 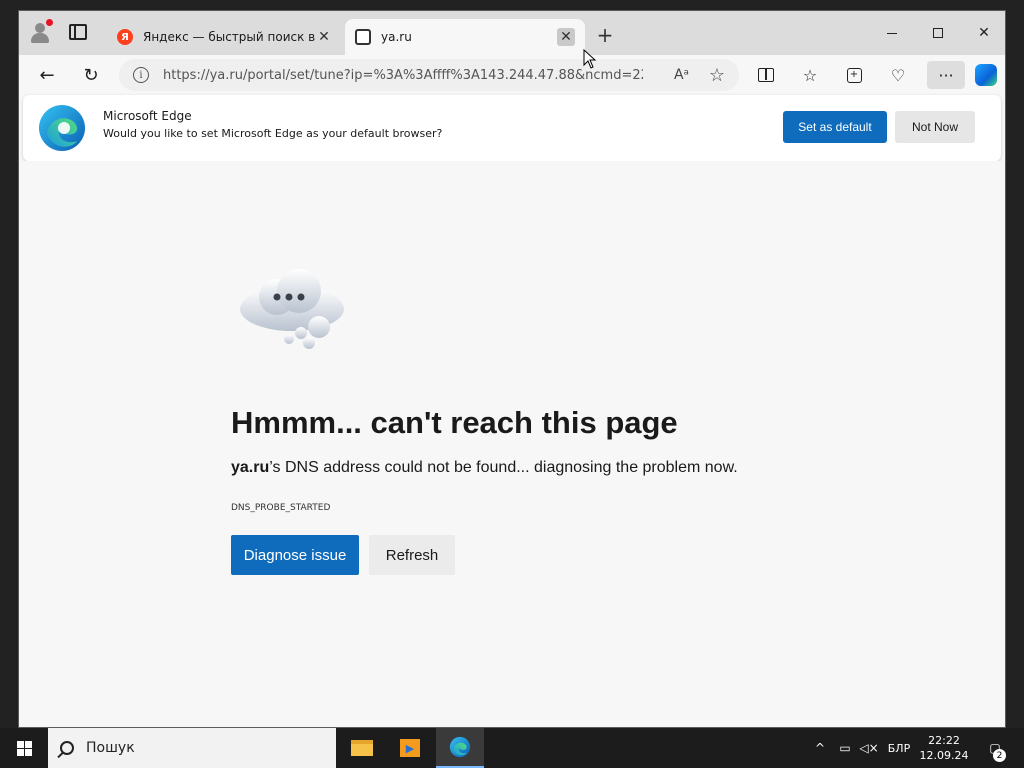 I want to click on maximize-button, so click(x=938, y=33).